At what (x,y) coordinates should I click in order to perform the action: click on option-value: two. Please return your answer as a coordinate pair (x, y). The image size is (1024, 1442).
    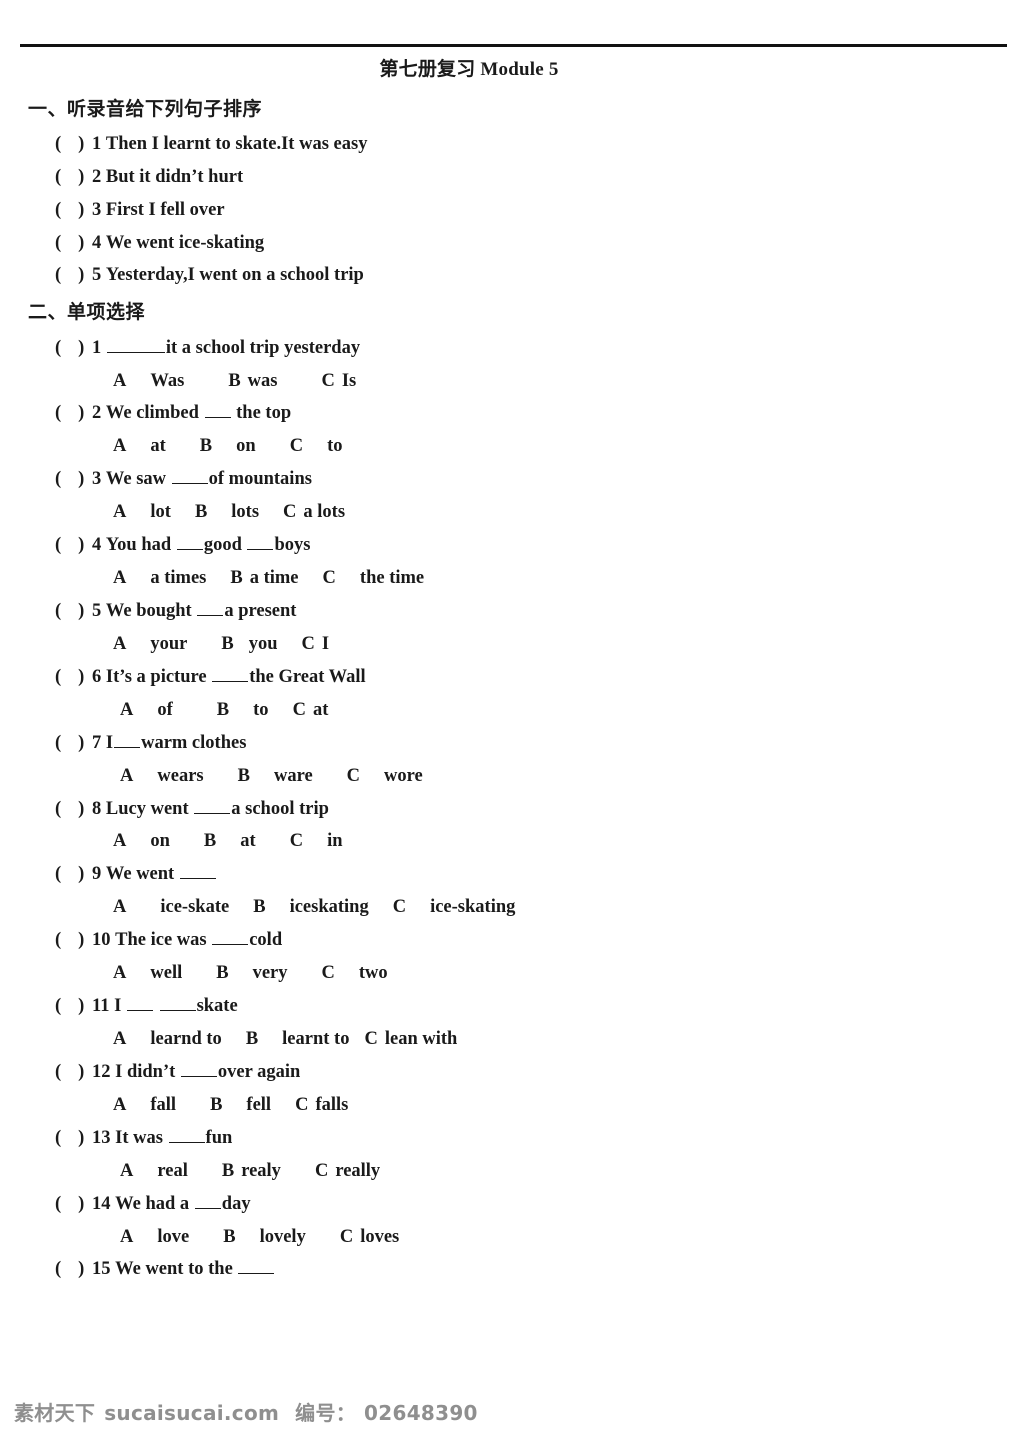
    Looking at the image, I should click on (373, 973).